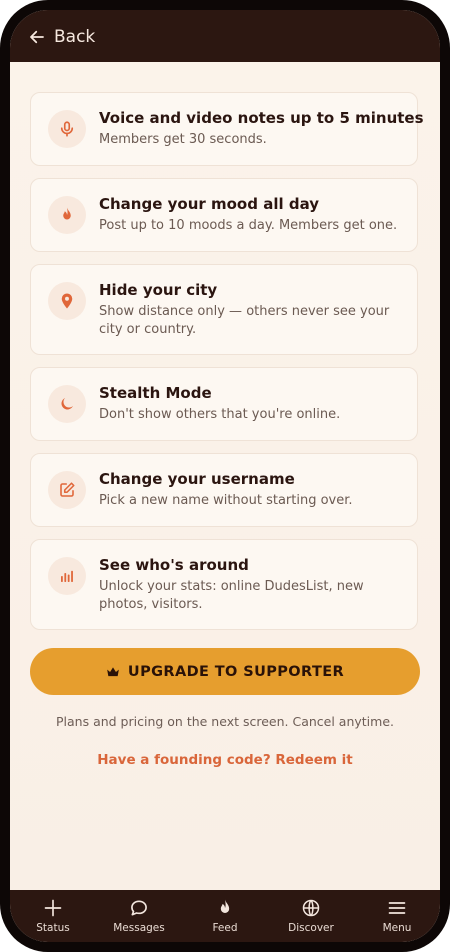 This screenshot has height=952, width=450. I want to click on feature-title: See who's around, so click(174, 565).